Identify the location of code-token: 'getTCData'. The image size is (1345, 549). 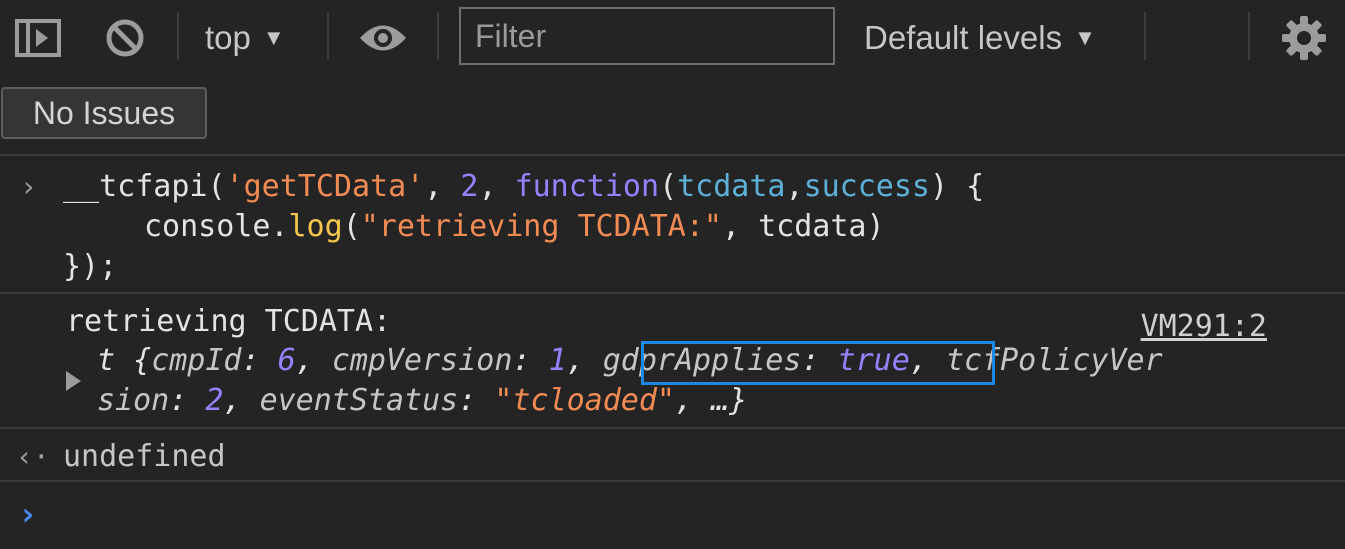
(325, 186).